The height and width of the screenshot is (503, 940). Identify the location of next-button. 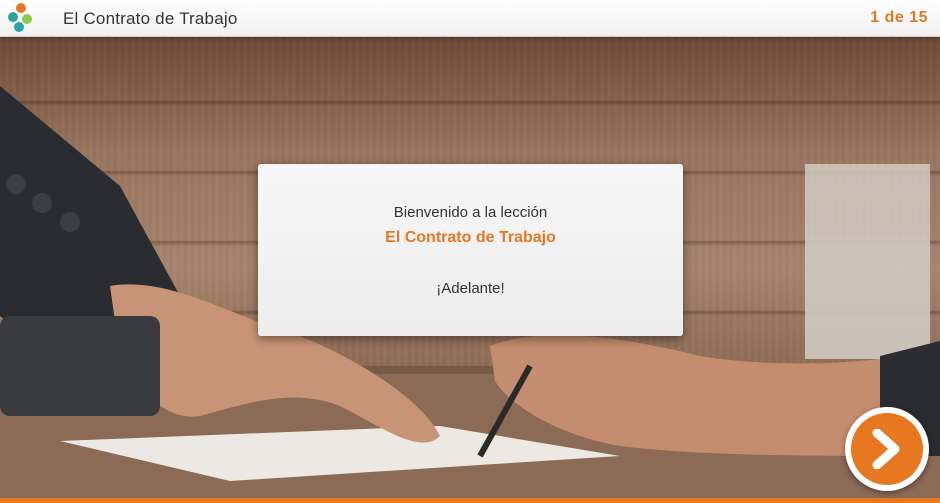
(887, 449).